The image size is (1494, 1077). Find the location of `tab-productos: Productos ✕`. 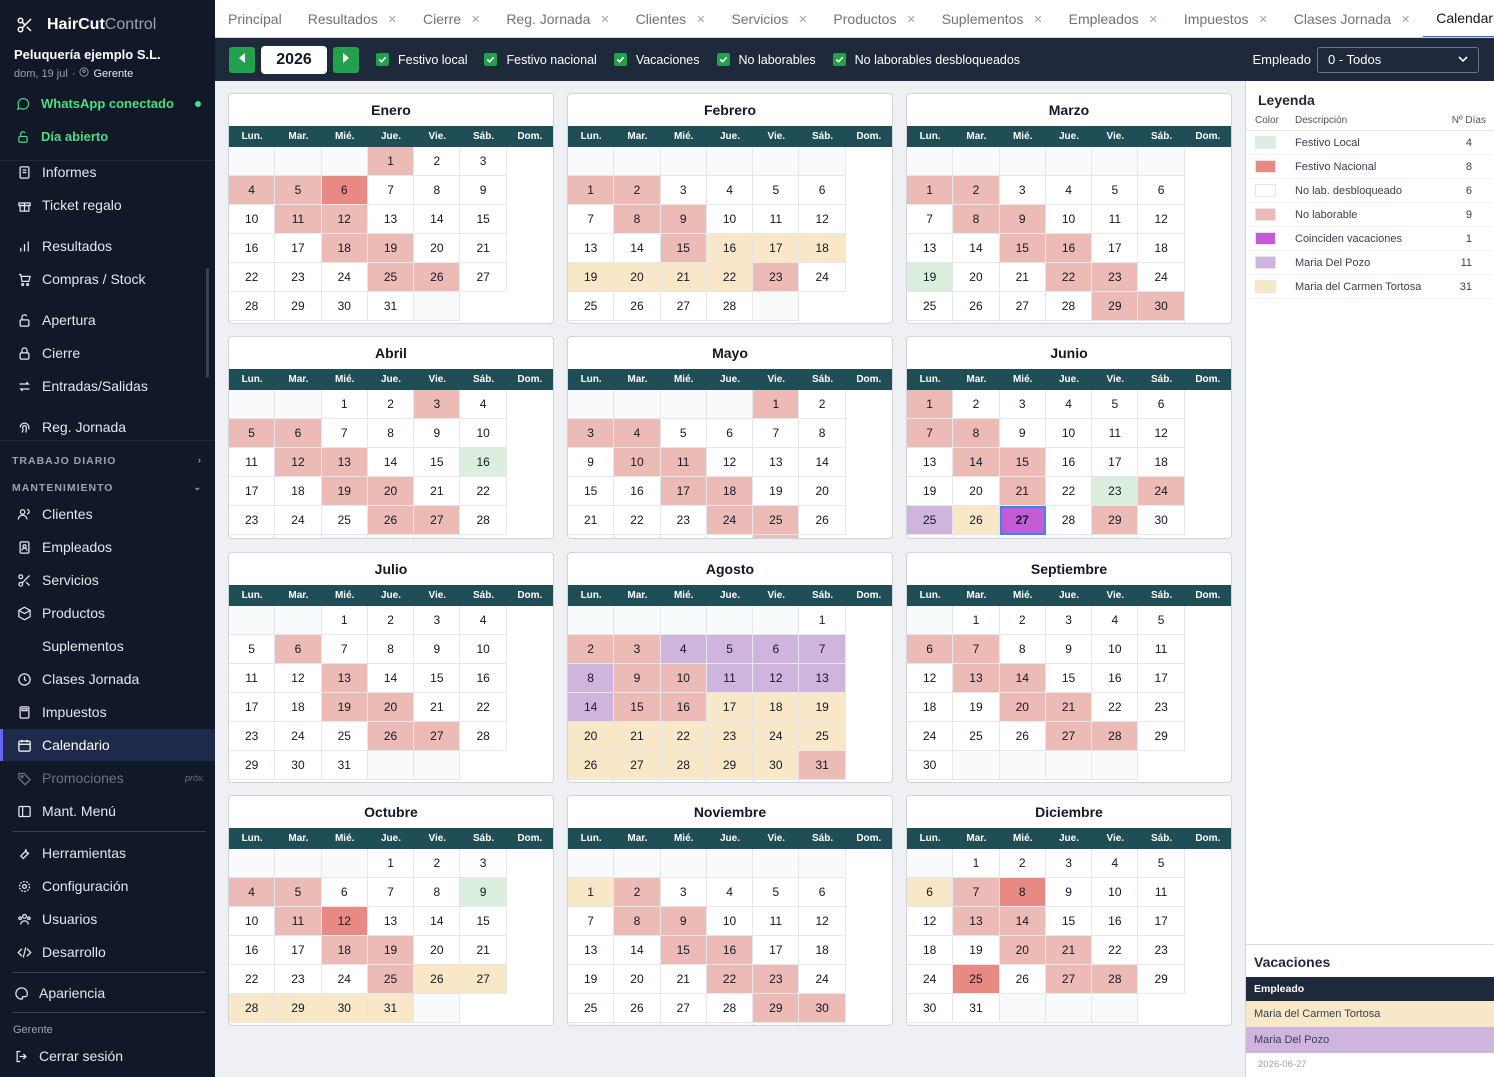

tab-productos: Productos ✕ is located at coordinates (874, 18).